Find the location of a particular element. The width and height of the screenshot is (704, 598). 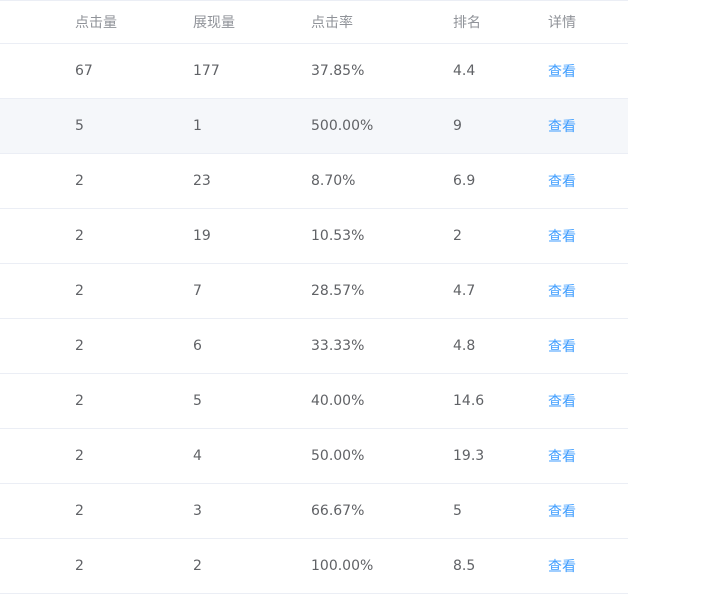

table-row: 2 19 10.53% 2 查看 is located at coordinates (314, 236).